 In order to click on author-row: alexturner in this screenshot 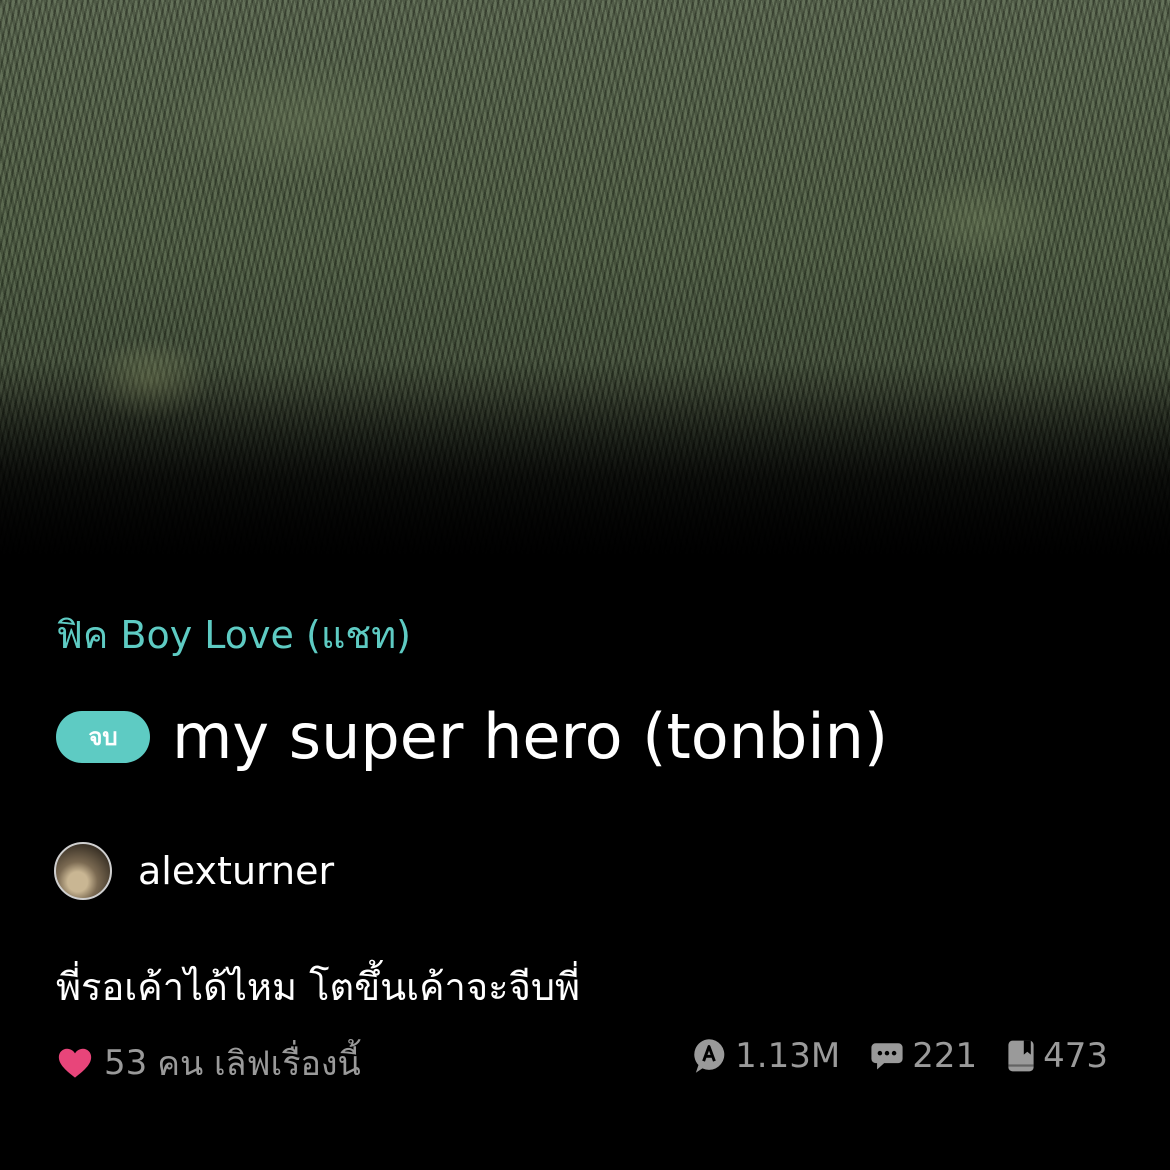, I will do `click(194, 871)`.